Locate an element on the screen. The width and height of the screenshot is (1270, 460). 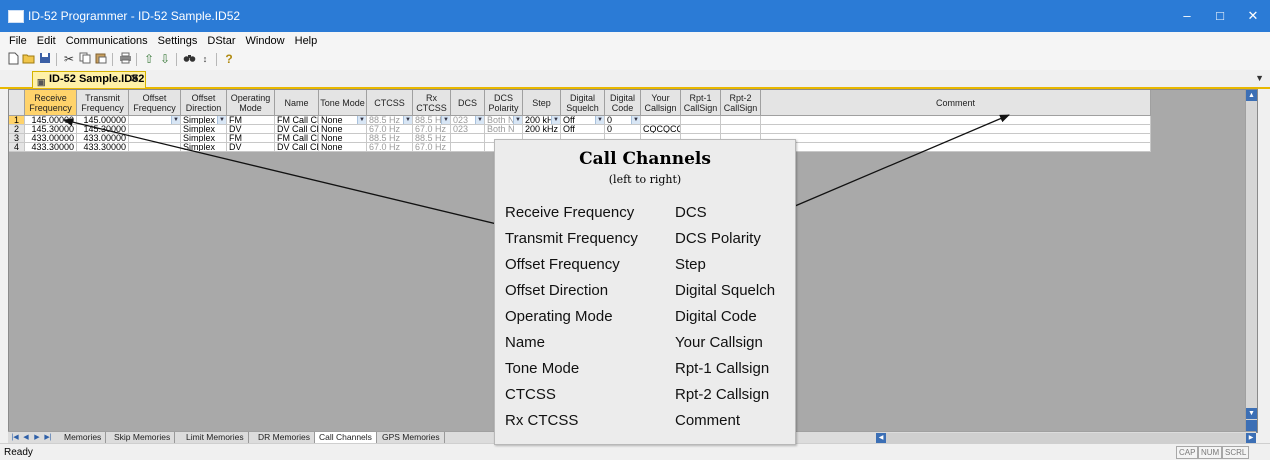
help-icon: ? is located at coordinates (229, 59).